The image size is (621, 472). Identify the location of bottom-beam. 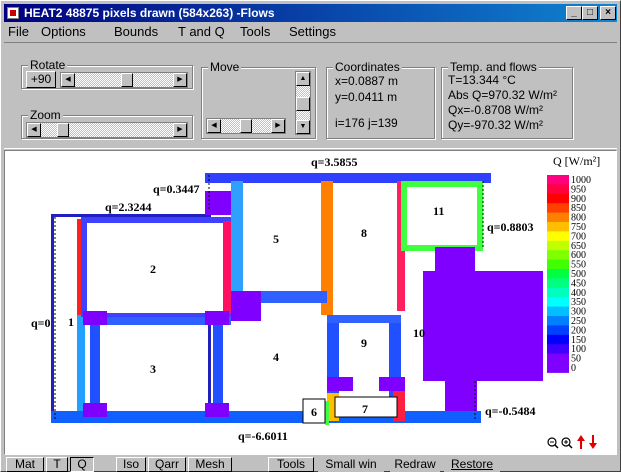
(266, 417).